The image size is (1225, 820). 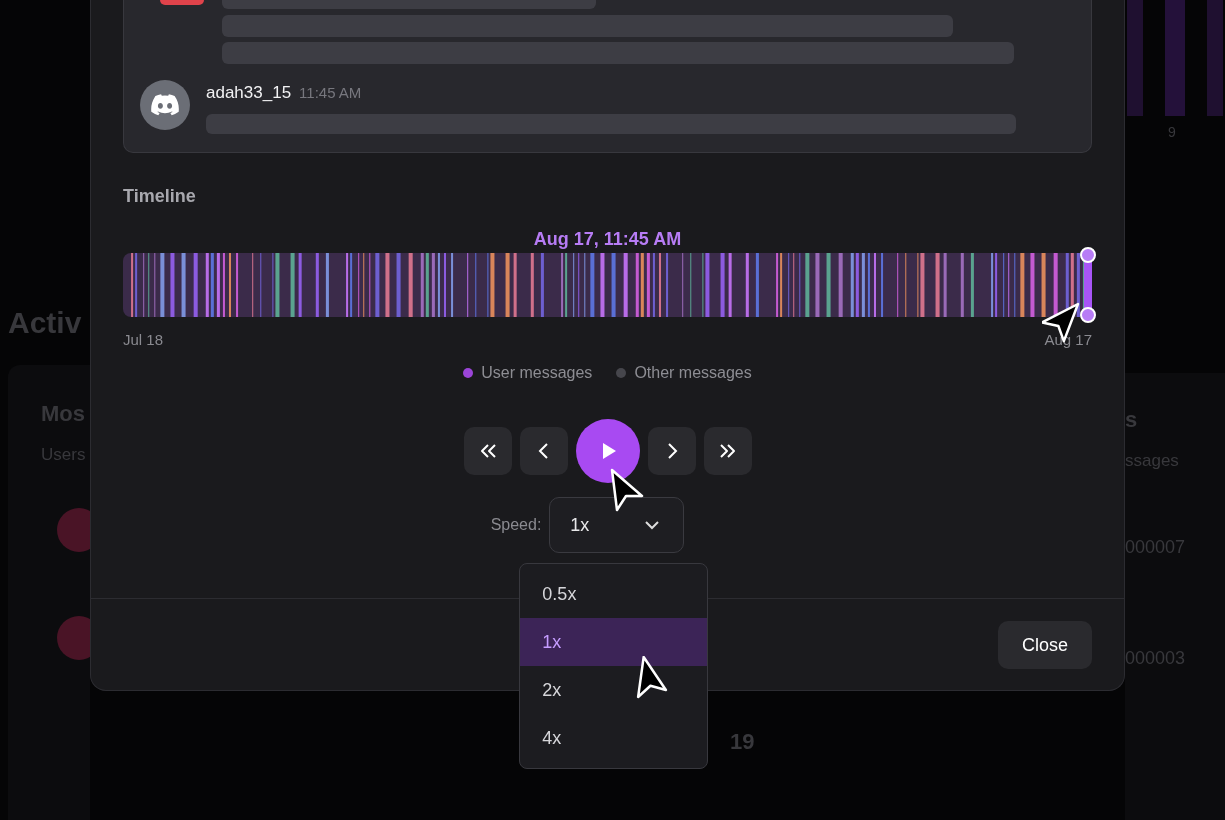 I want to click on legend-label: User messages, so click(x=537, y=373).